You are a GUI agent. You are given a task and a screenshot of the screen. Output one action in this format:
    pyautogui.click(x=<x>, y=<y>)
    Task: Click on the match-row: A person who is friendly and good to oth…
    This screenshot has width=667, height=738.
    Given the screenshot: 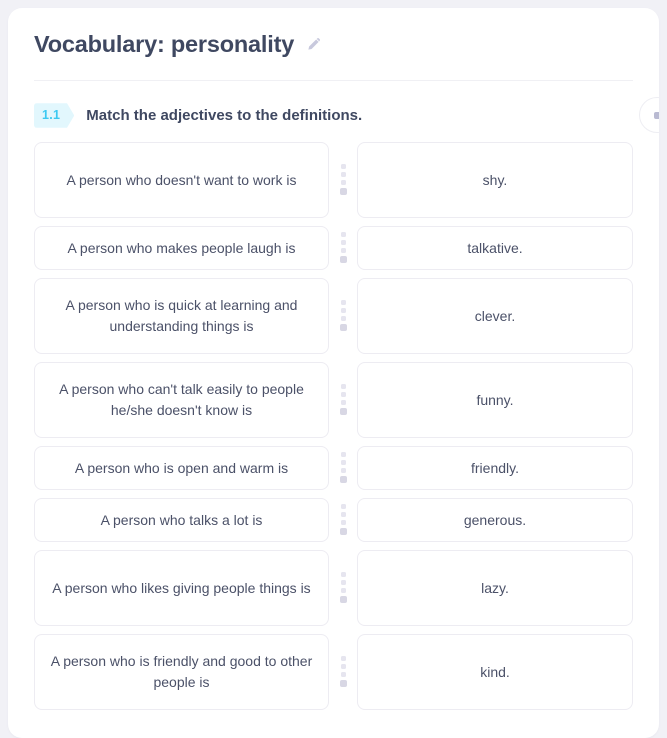 What is the action you would take?
    pyautogui.click(x=333, y=671)
    